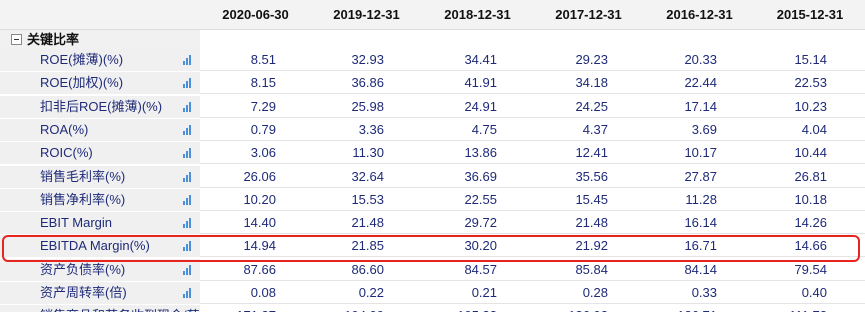 The image size is (865, 312). What do you see at coordinates (339, 308) in the screenshot?
I see `value-cell: 194.09` at bounding box center [339, 308].